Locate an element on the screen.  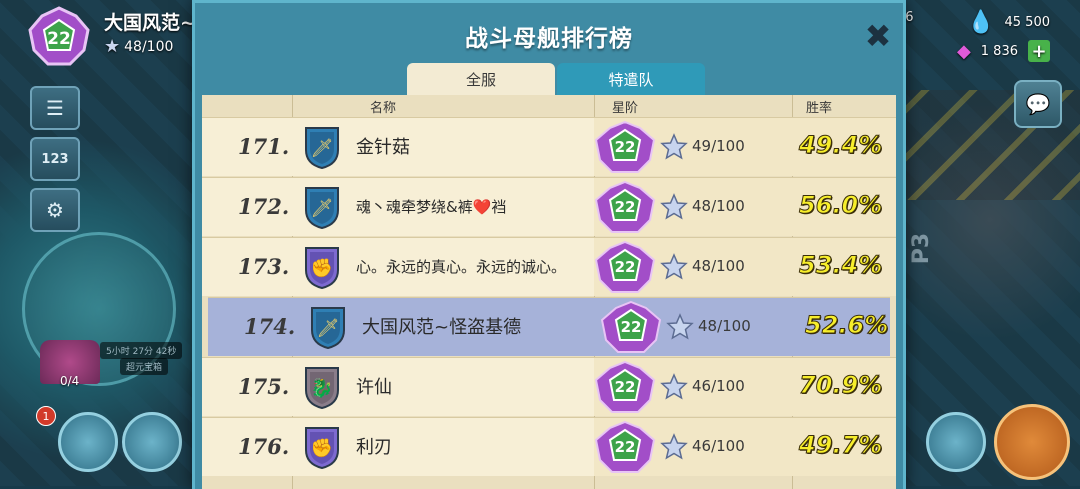
gem-icon: ◆ is located at coordinates (963, 51).